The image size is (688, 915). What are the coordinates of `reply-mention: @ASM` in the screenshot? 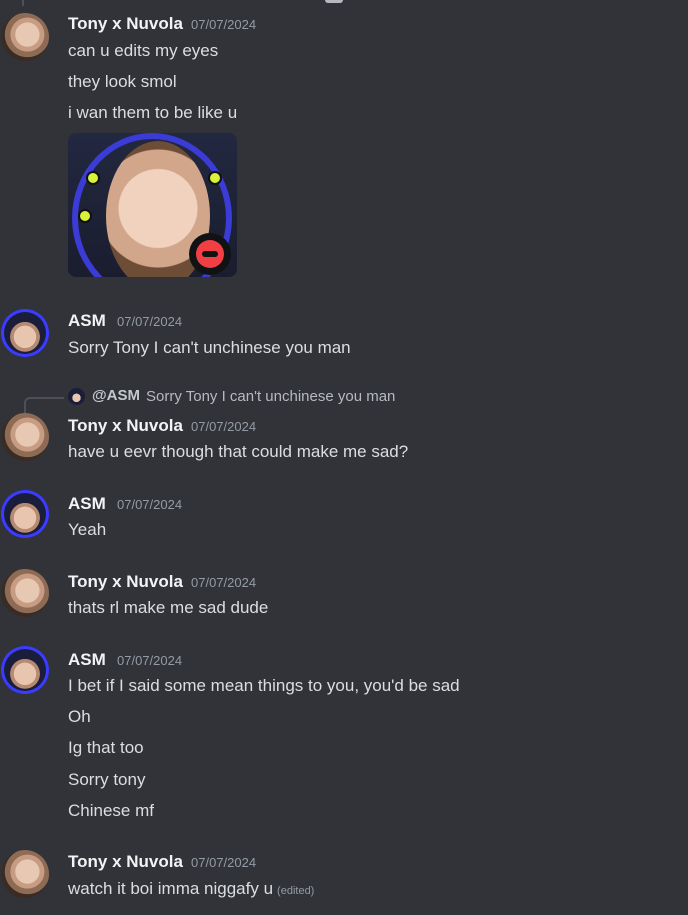 It's located at (116, 395).